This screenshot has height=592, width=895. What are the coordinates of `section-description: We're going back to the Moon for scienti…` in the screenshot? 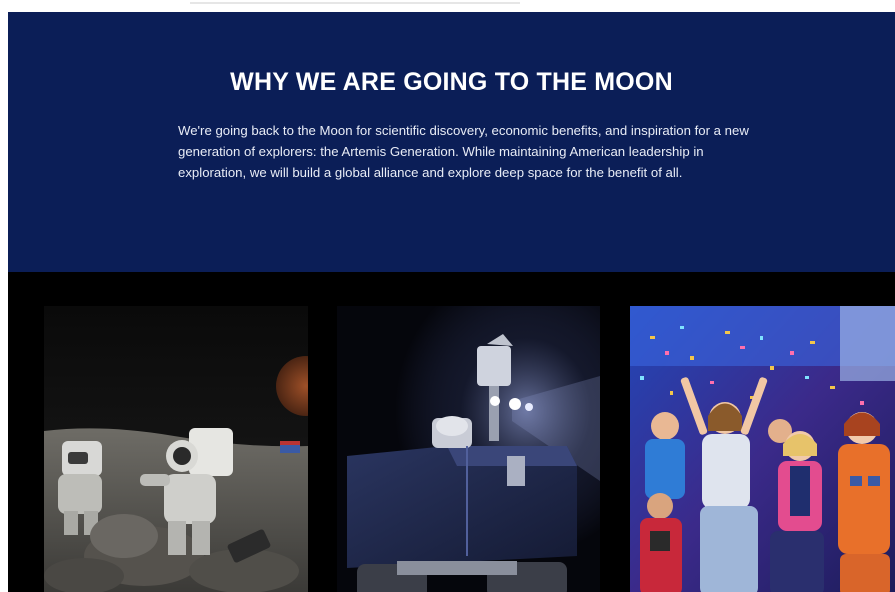 It's located at (463, 151).